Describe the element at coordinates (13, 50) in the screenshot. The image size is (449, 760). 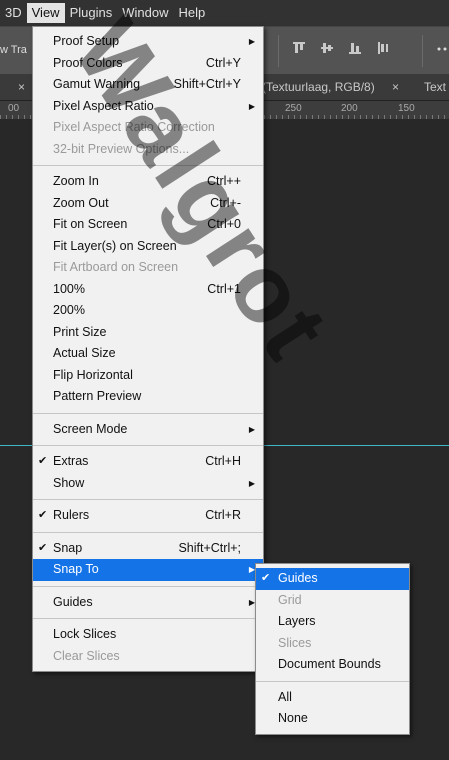
I see `options-partial-label: w Tra` at that location.